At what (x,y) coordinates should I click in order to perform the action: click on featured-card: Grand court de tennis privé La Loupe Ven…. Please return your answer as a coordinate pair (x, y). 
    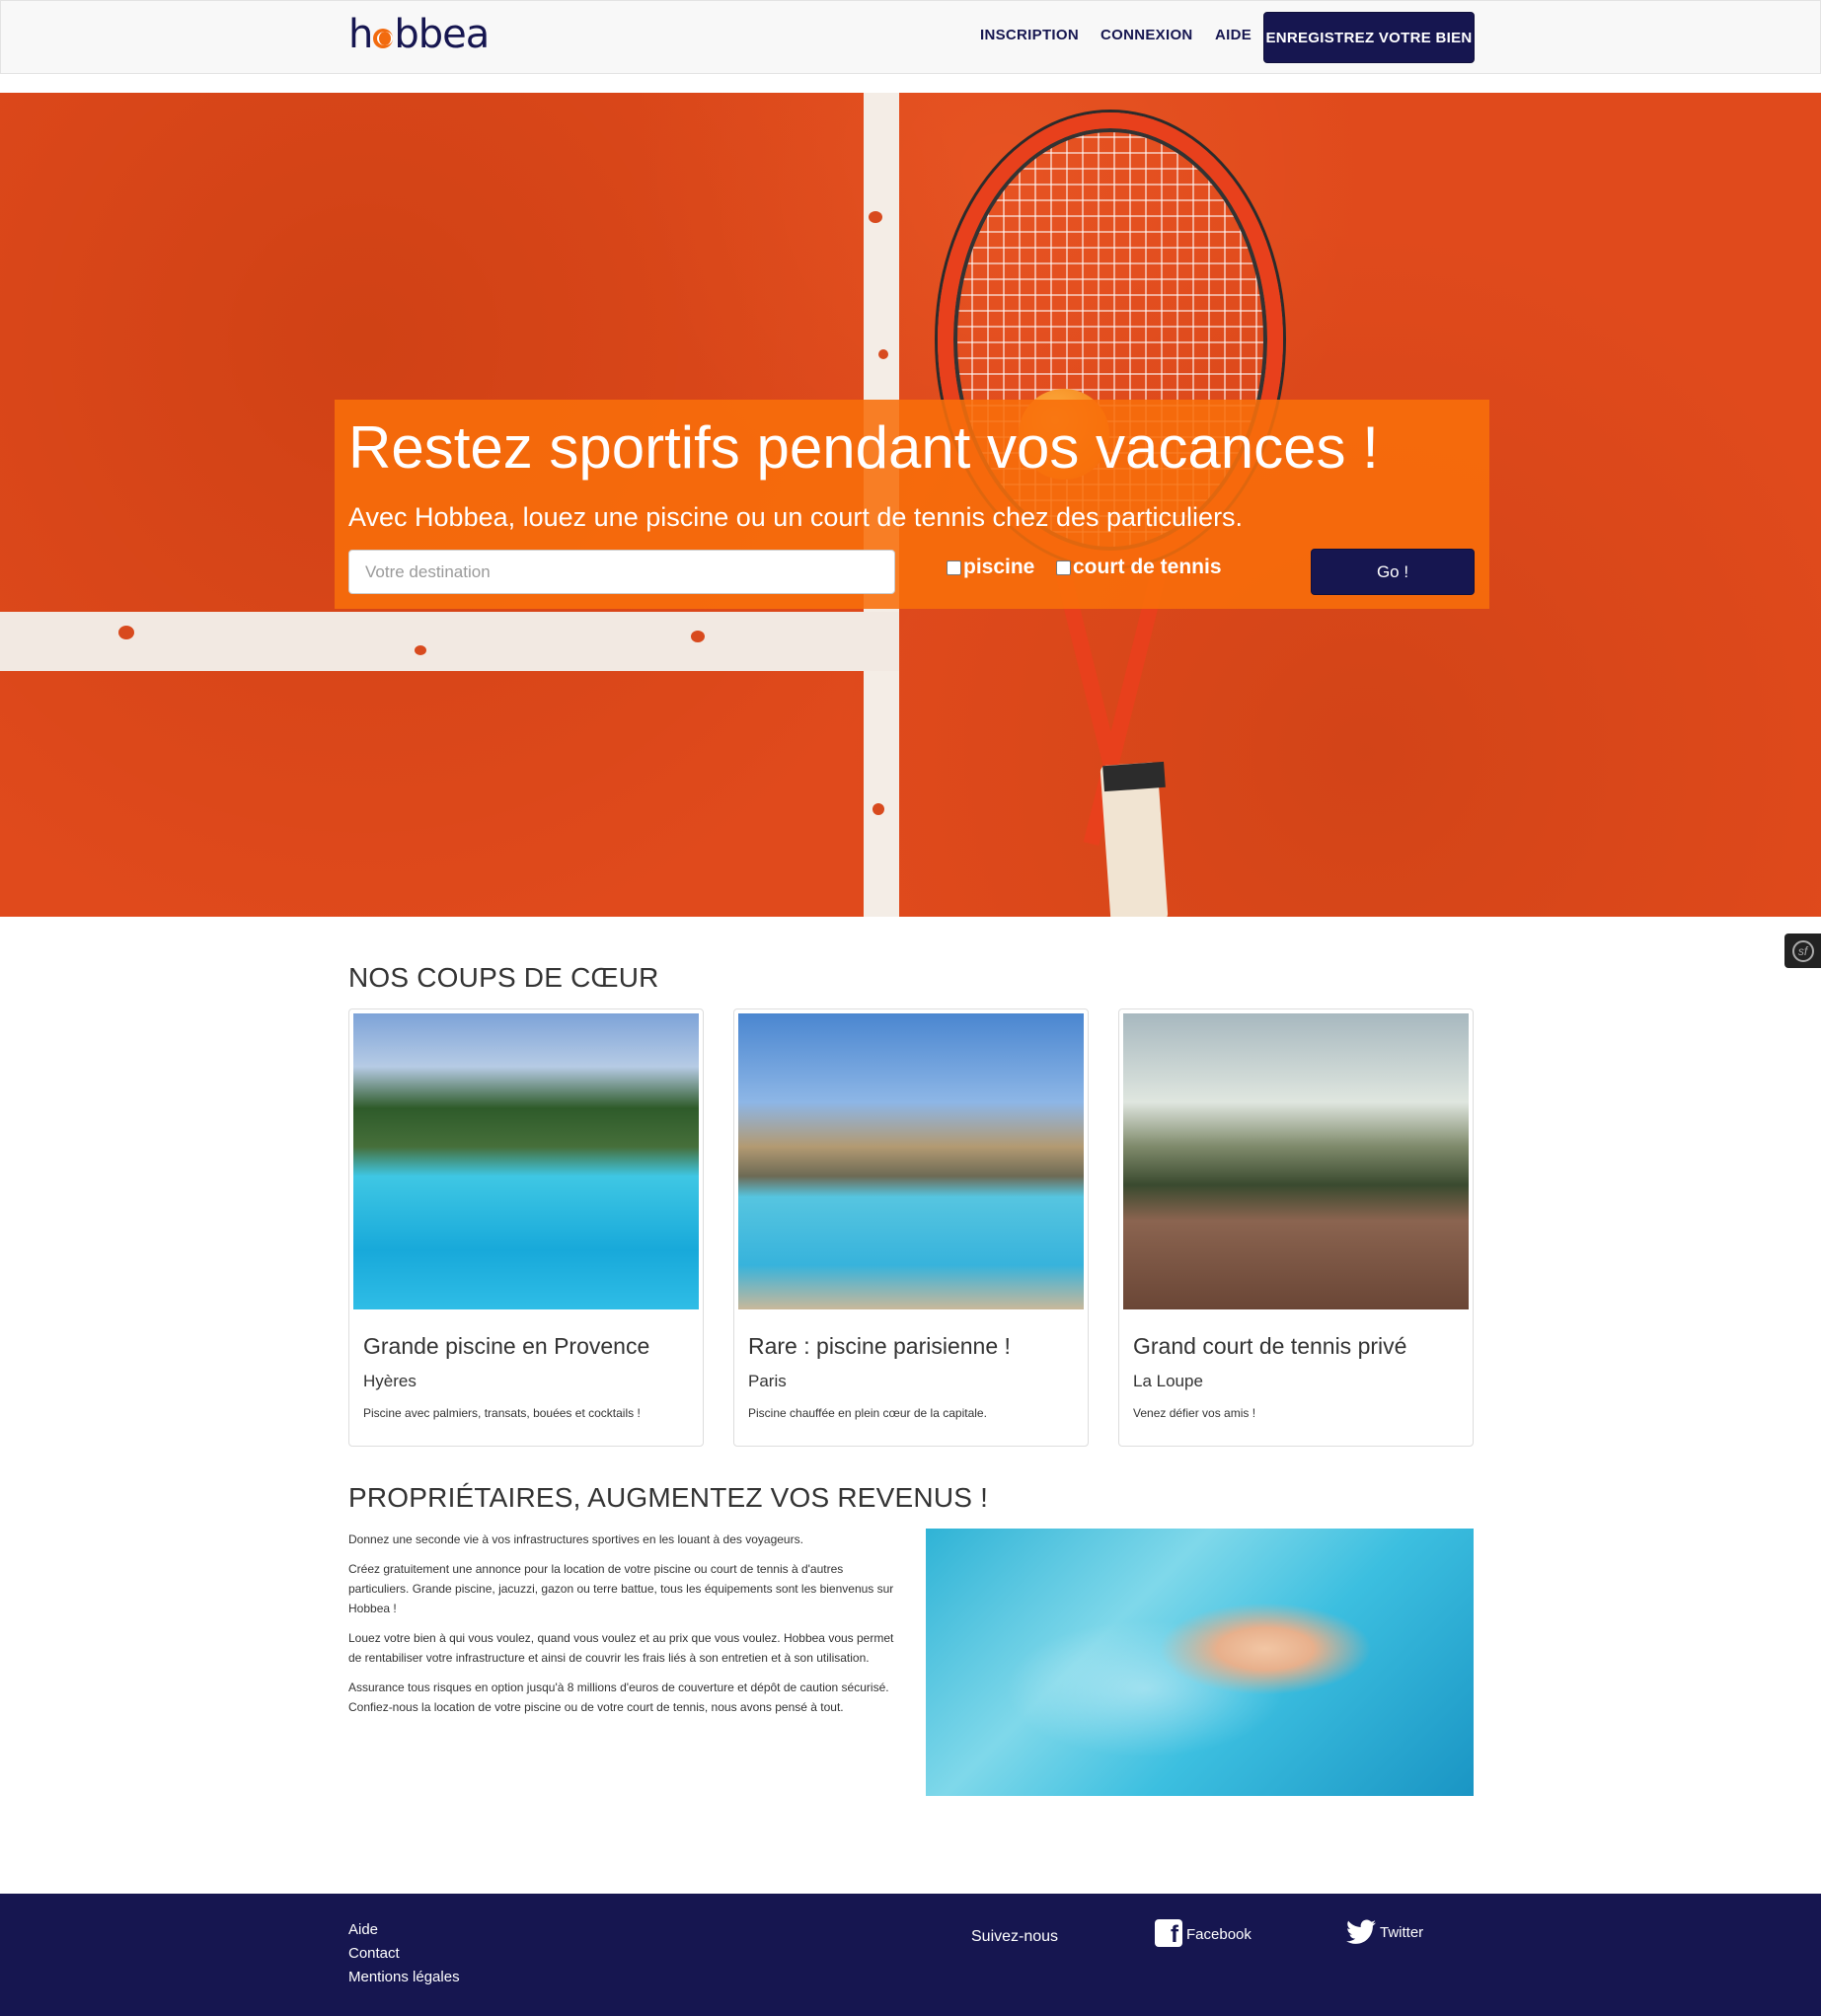
    Looking at the image, I should click on (1296, 1227).